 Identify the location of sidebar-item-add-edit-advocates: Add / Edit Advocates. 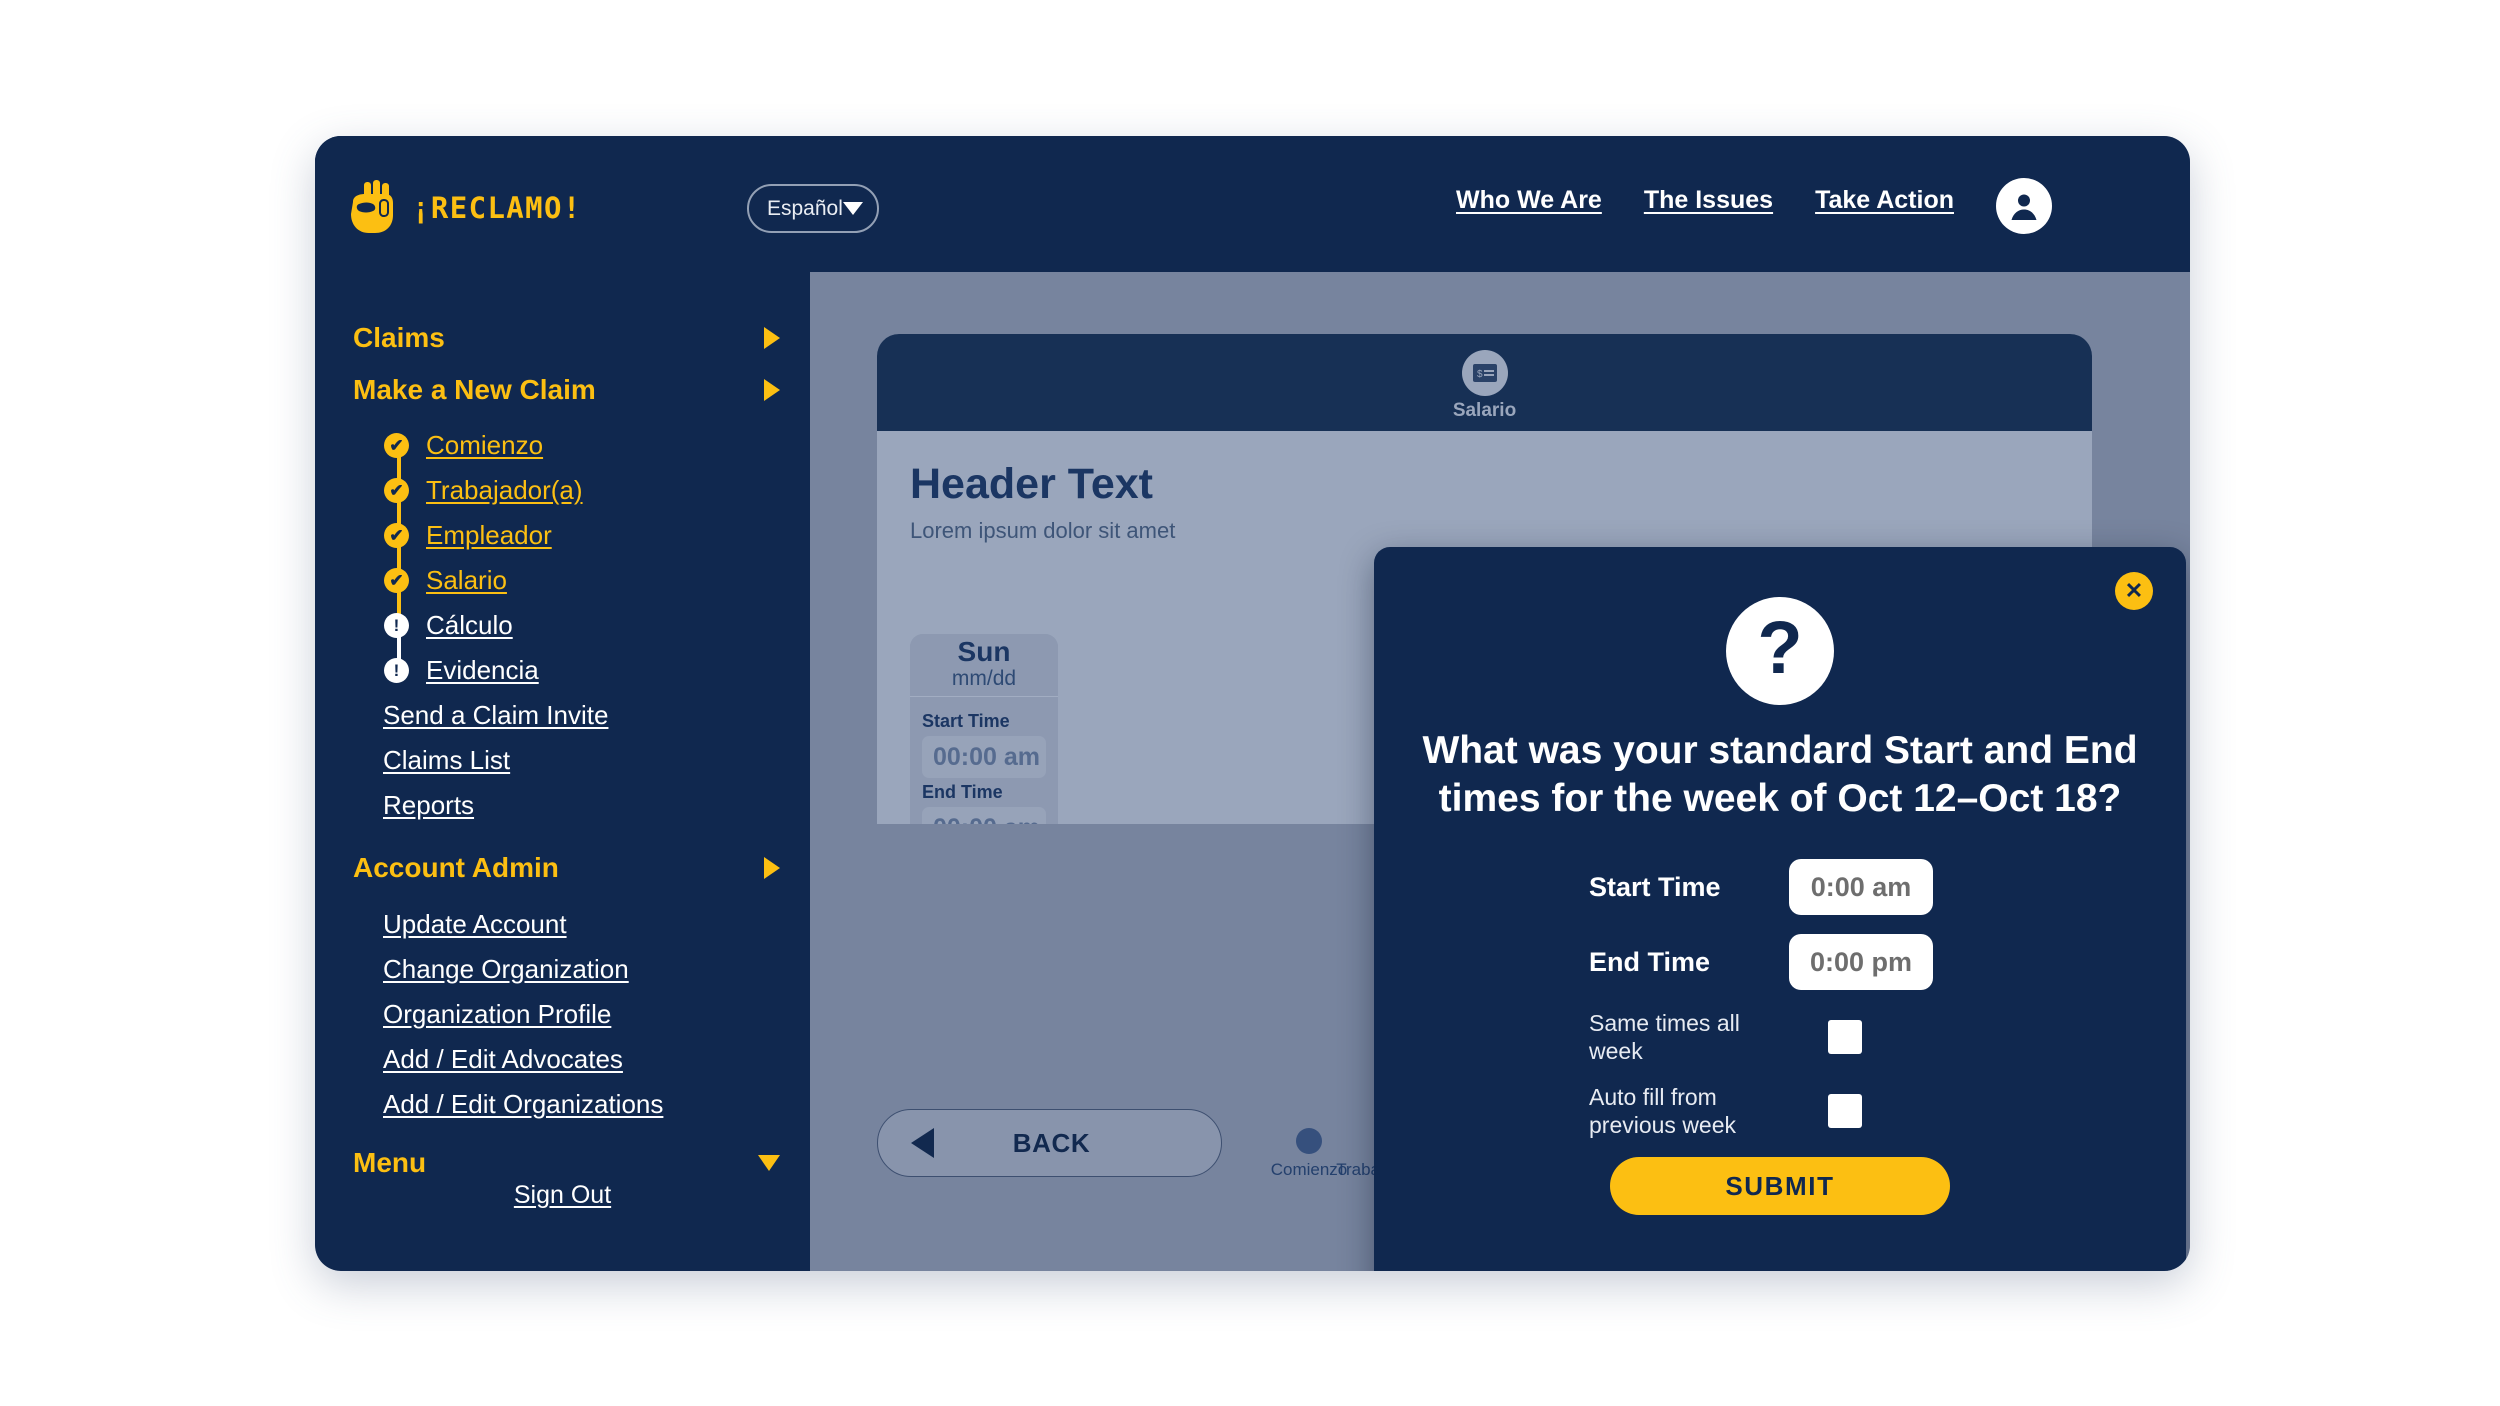
(562, 1059).